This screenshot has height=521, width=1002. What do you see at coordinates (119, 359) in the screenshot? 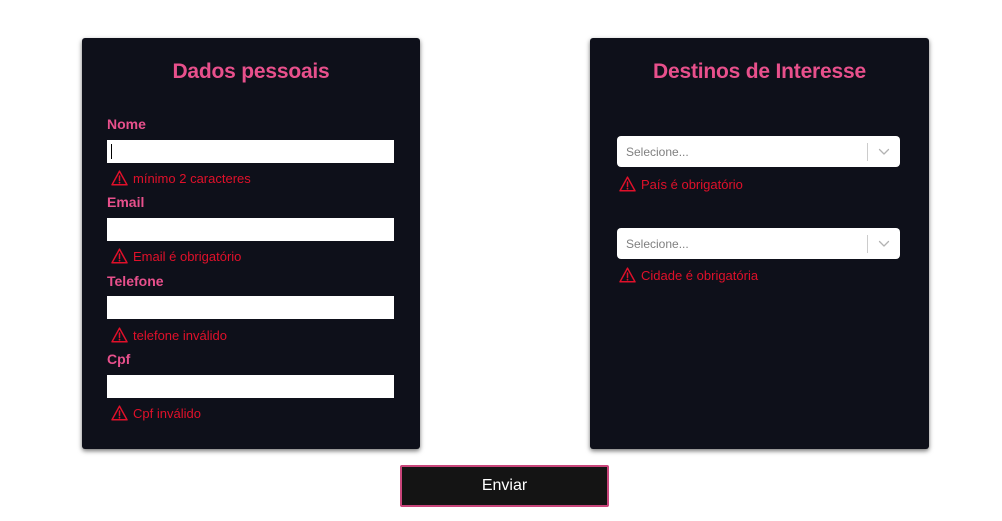
I see `cpf-label: Cpf` at bounding box center [119, 359].